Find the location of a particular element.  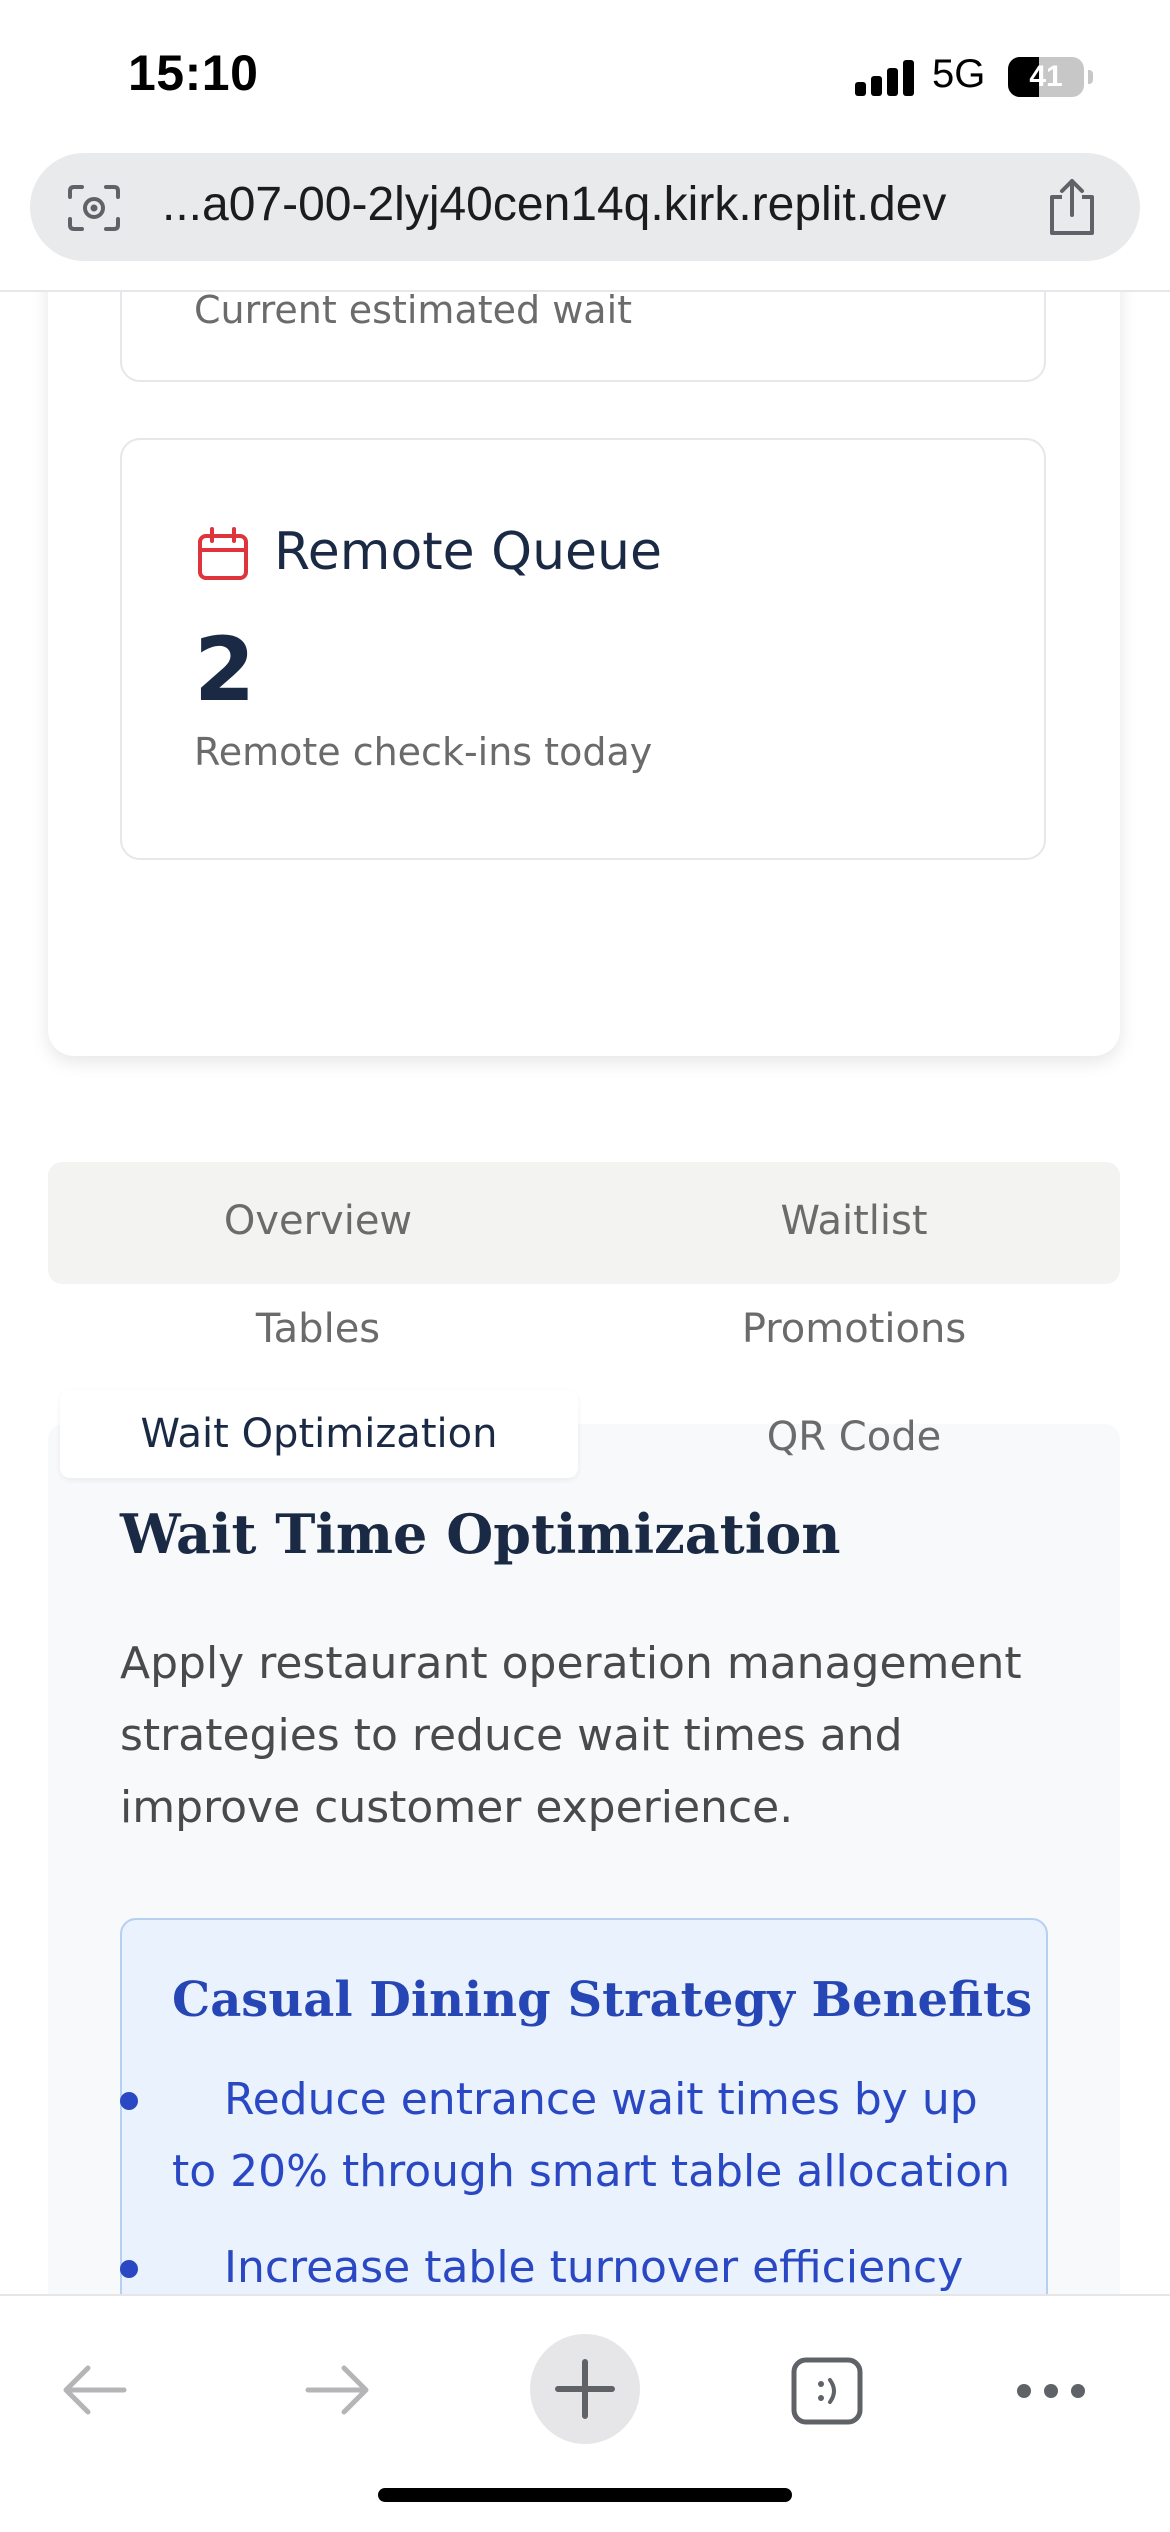

plus-icon is located at coordinates (585, 2389).